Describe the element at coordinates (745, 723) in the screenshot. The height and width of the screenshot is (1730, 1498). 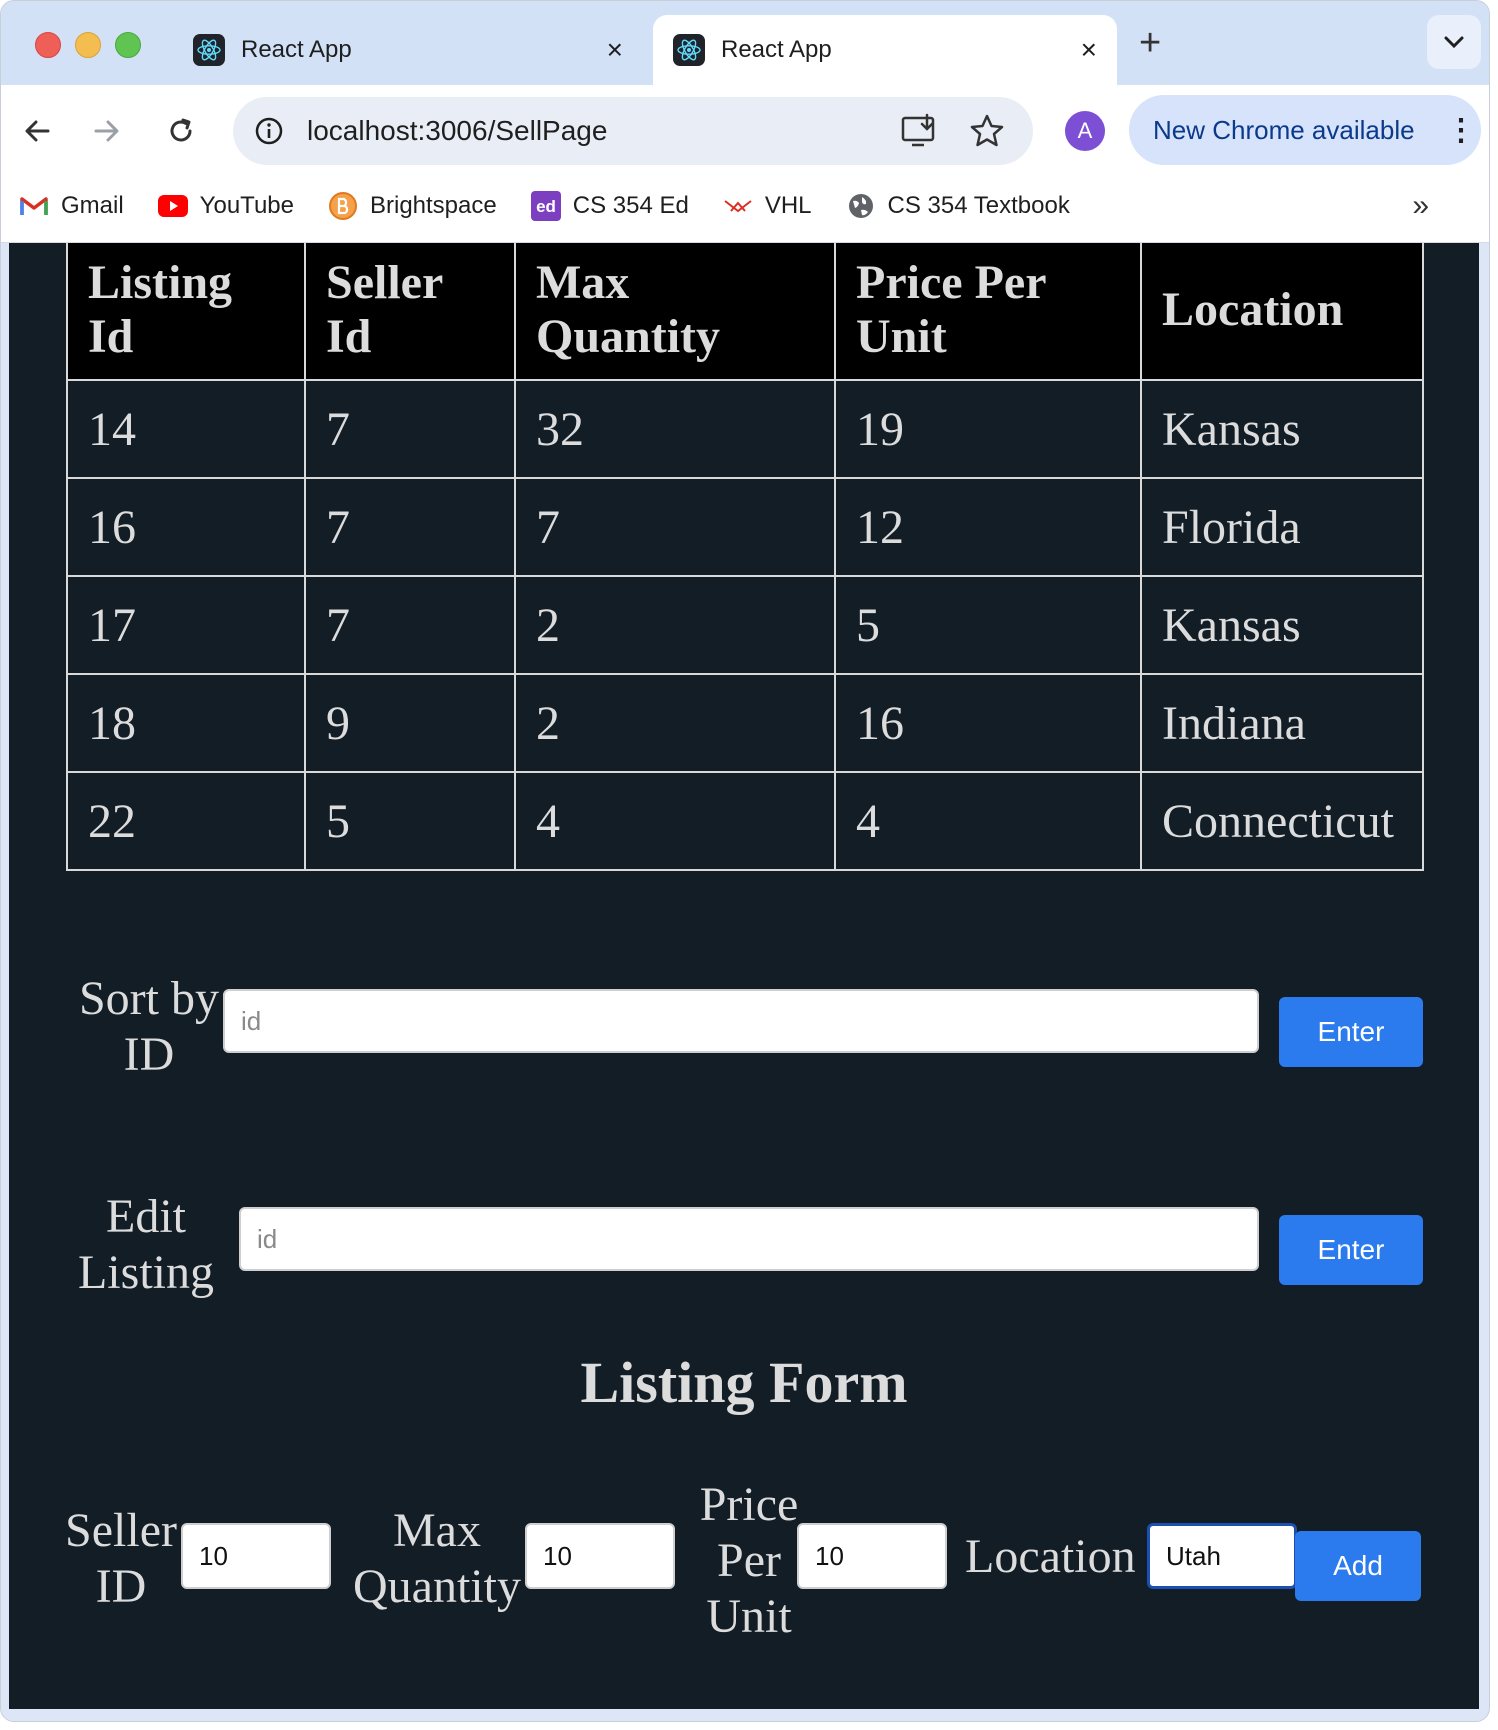
I see `table-row: 18 9 2 16 Indiana` at that location.